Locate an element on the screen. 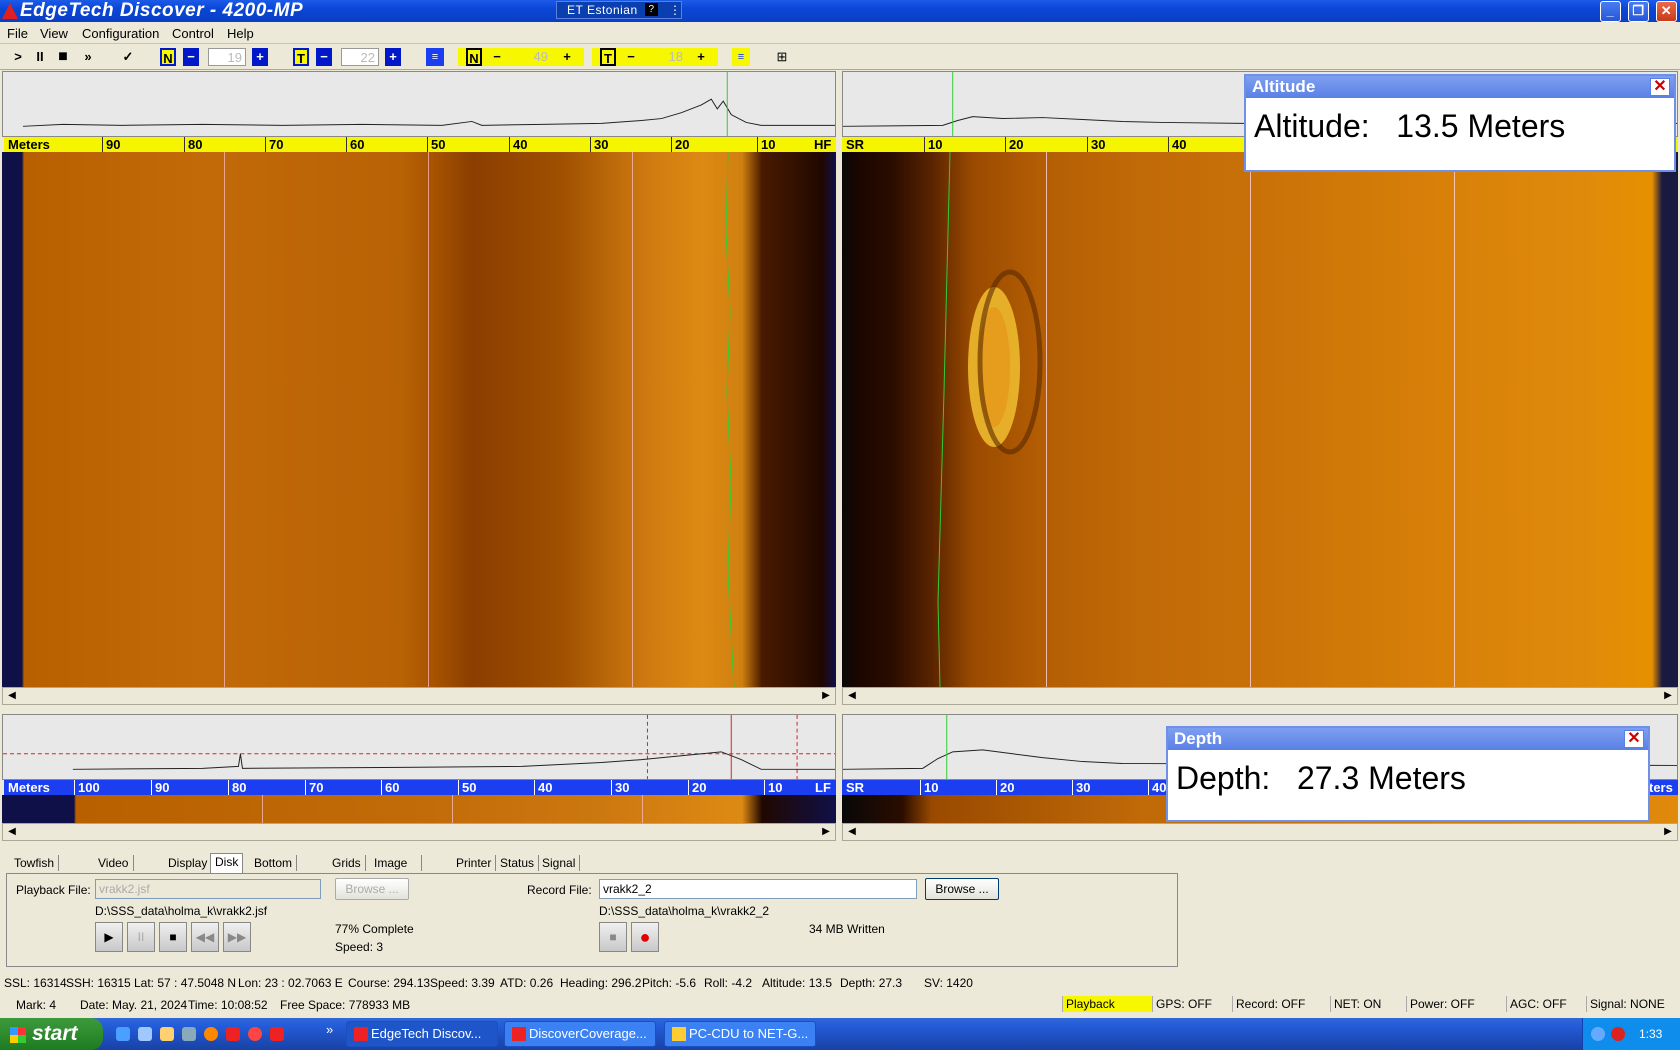  tab-towfish-control: Towfish Control is located at coordinates (35, 870).